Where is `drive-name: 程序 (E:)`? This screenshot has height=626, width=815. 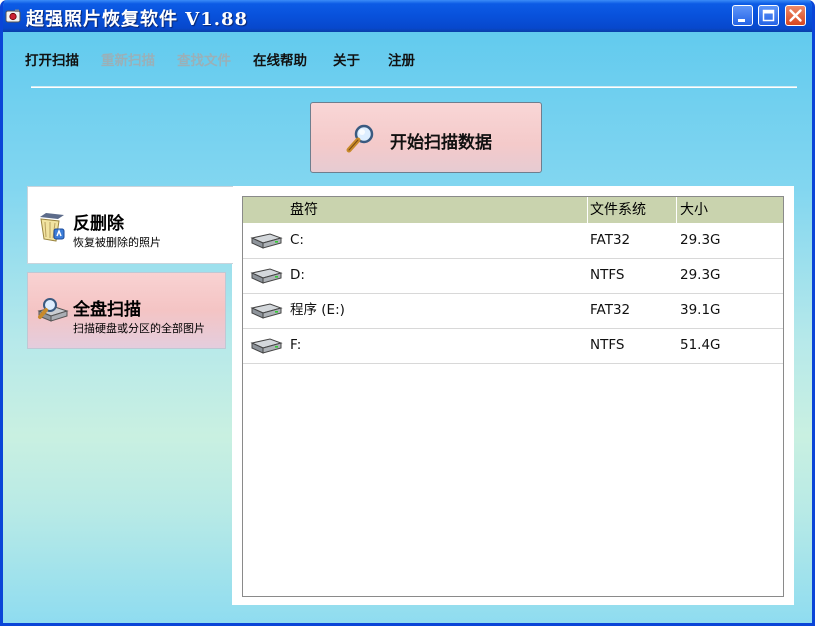
drive-name: 程序 (E:) is located at coordinates (317, 310).